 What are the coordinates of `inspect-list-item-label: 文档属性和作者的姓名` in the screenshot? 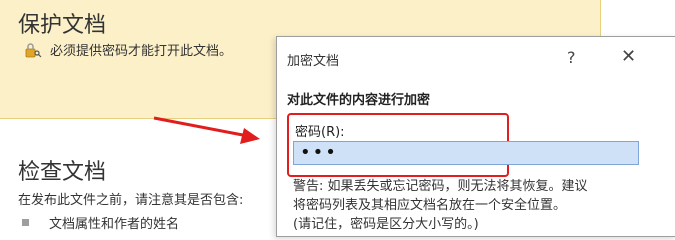 It's located at (114, 224).